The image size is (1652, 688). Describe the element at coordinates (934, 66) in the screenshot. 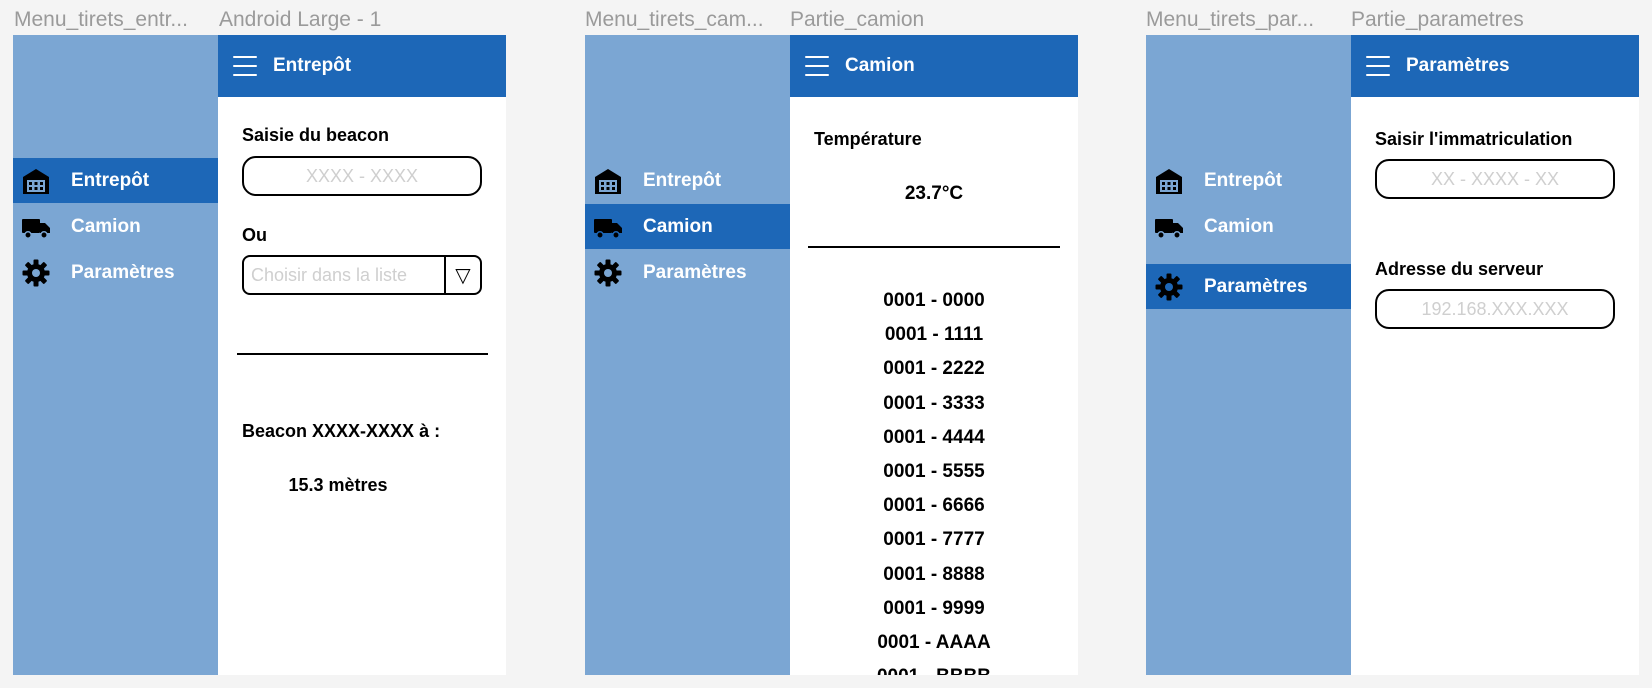

I see `app-bar: Camion` at that location.